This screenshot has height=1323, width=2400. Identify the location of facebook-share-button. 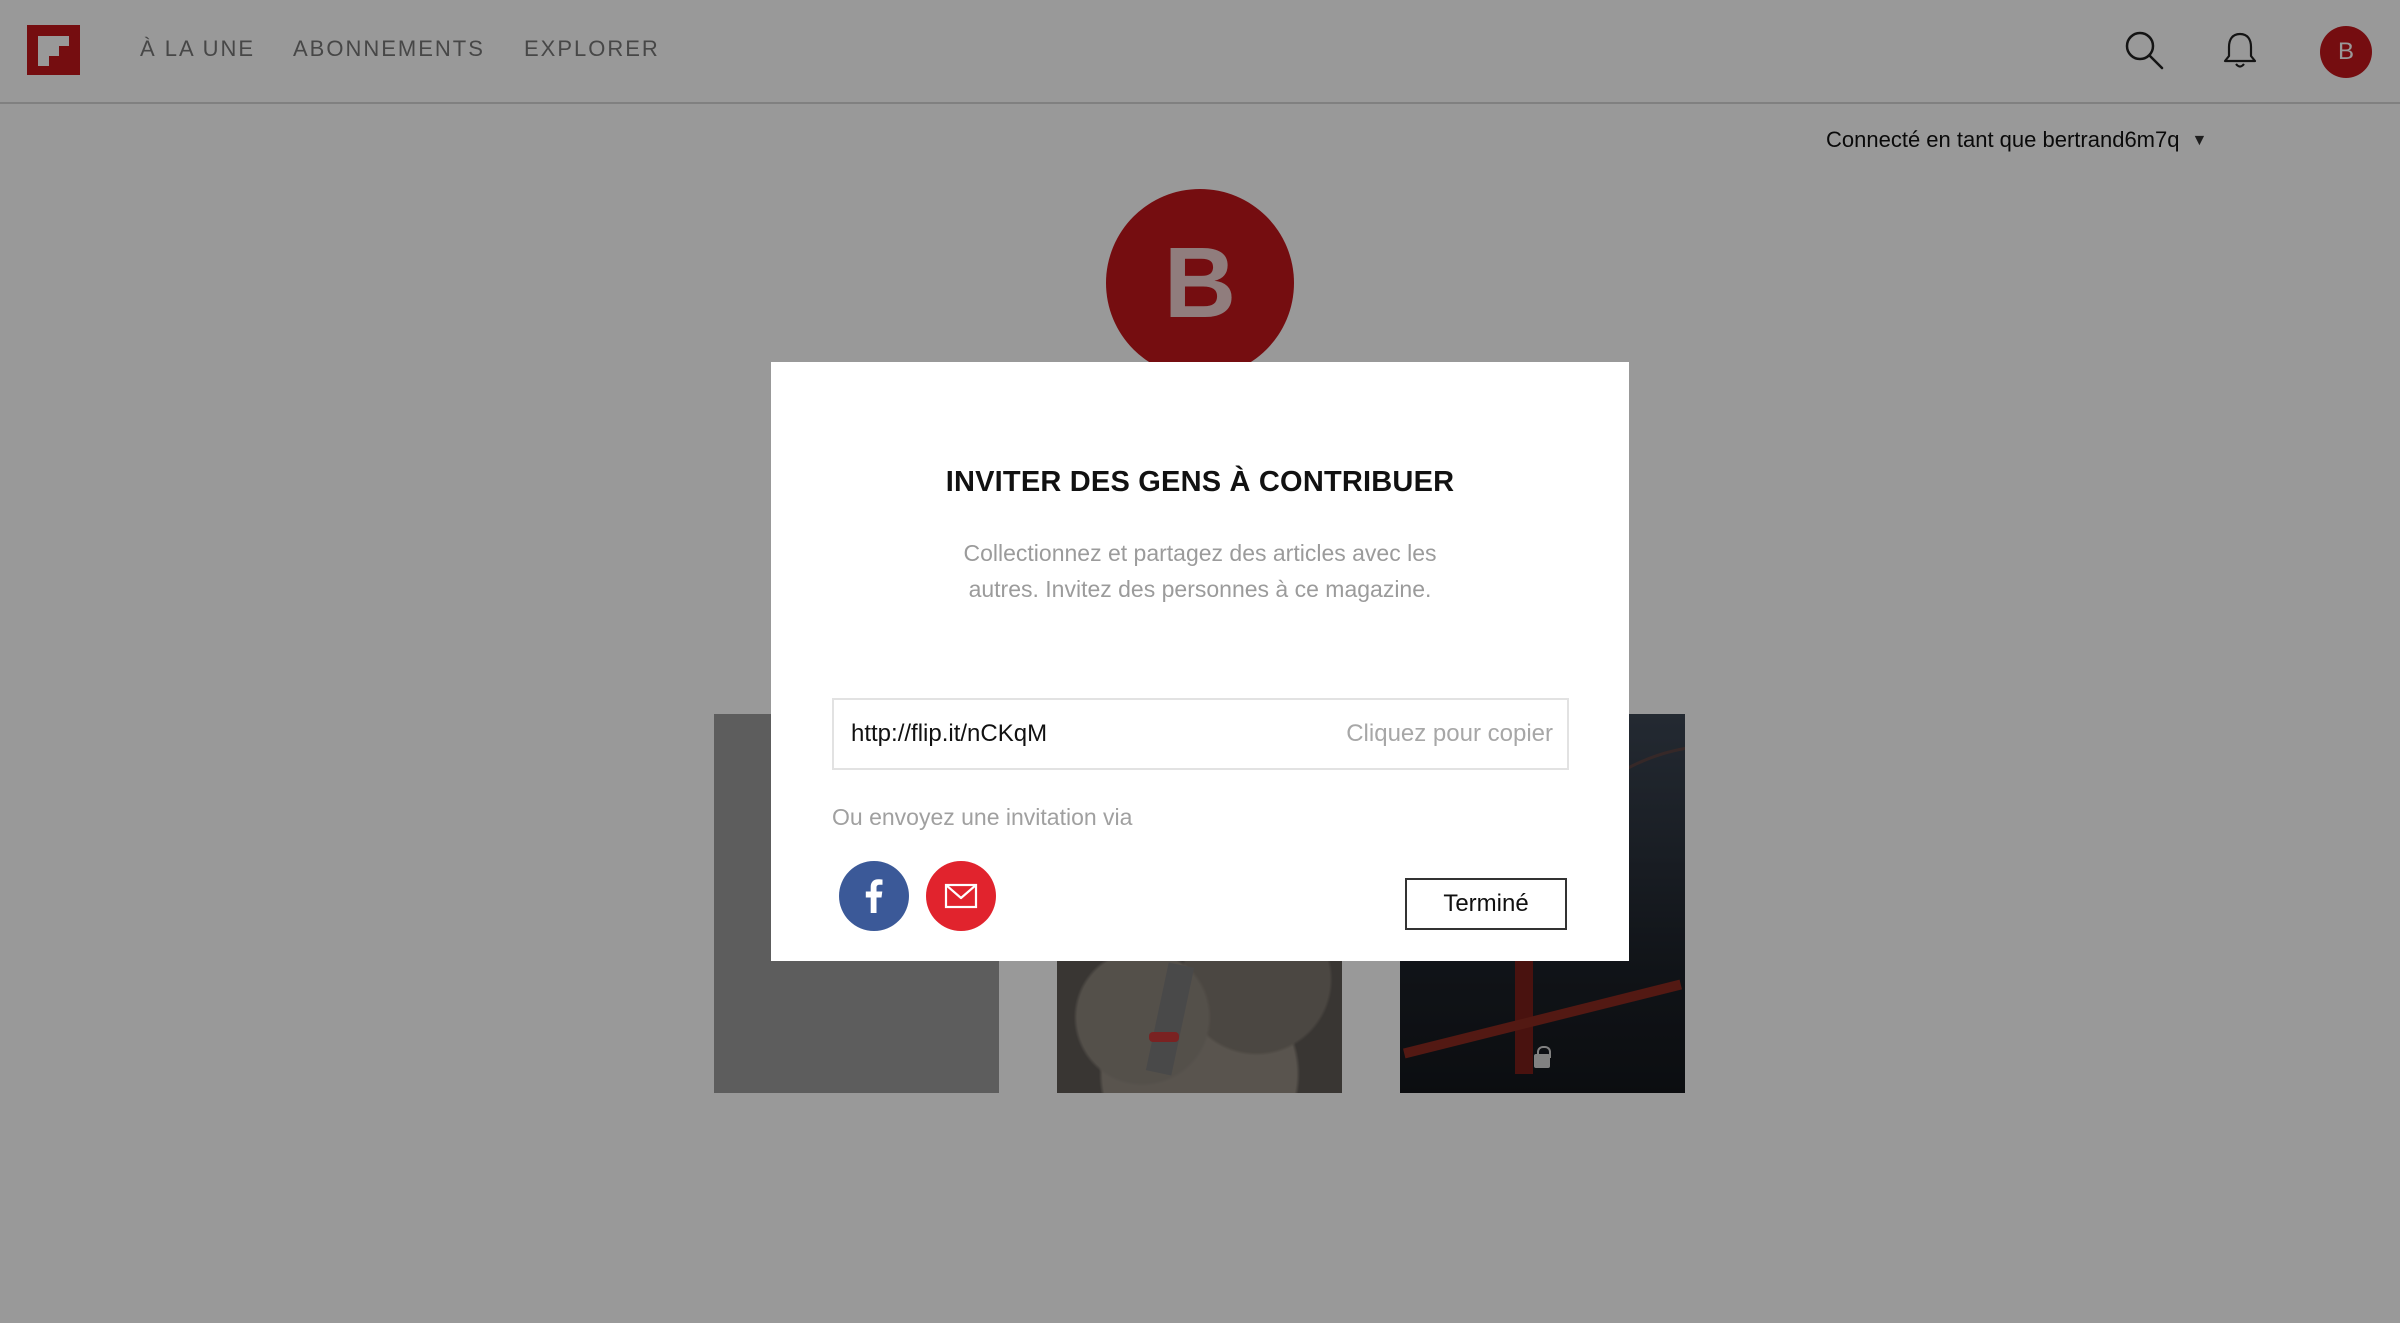
(874, 896).